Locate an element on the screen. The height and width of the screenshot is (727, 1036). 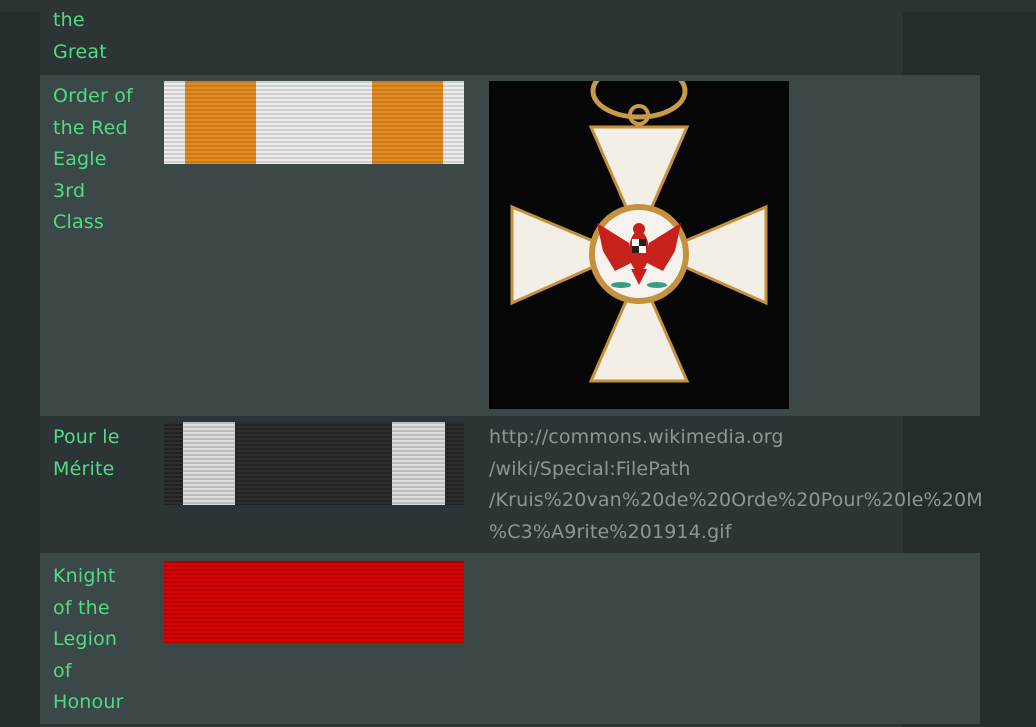
award-name-line: of is located at coordinates (62, 670).